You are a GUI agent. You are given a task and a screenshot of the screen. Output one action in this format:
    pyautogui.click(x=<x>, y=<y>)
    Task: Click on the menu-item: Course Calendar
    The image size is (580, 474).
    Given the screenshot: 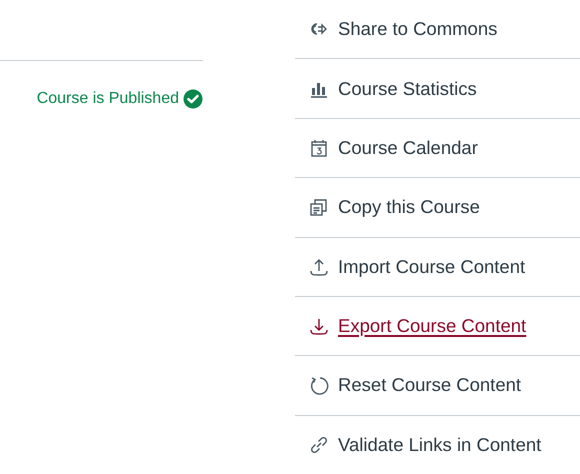 What is the action you would take?
    pyautogui.click(x=437, y=148)
    